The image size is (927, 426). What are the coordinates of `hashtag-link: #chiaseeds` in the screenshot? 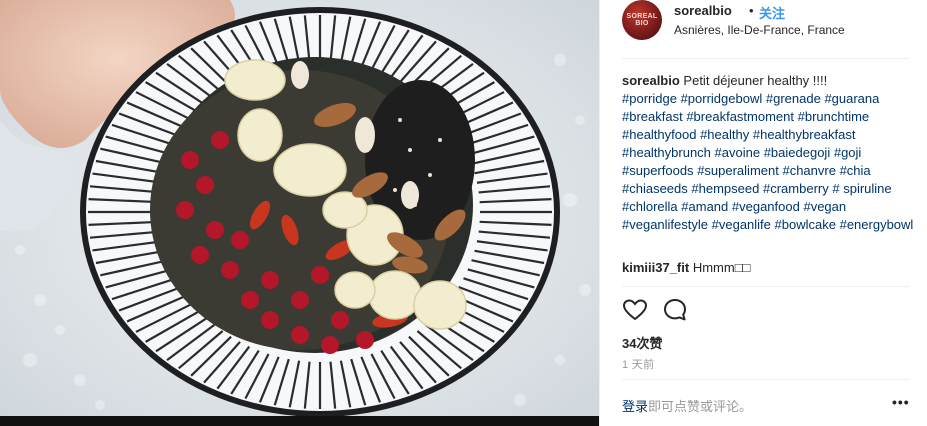 It's located at (655, 188).